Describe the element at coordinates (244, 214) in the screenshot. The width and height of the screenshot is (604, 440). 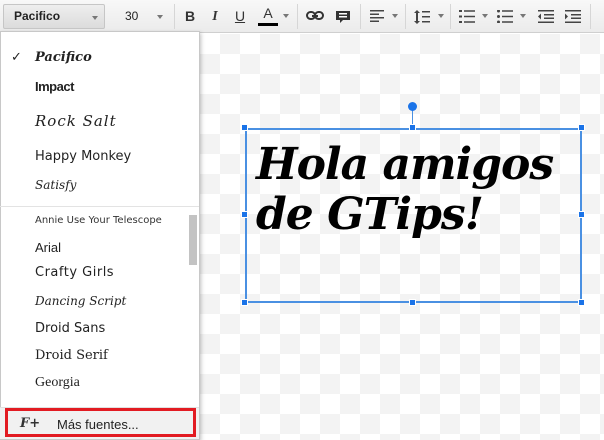
I see `resize-handle-left` at that location.